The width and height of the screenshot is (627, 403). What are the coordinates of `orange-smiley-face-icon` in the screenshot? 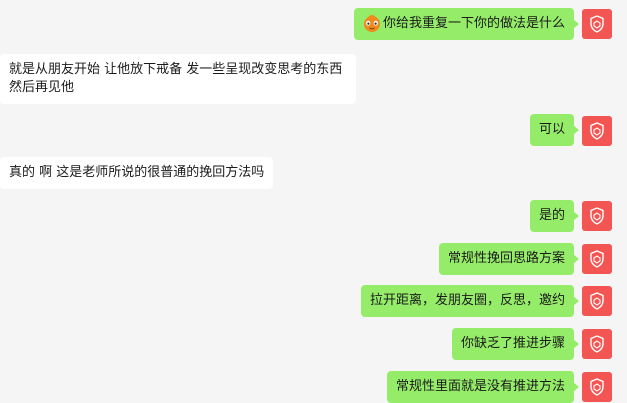 It's located at (371, 23).